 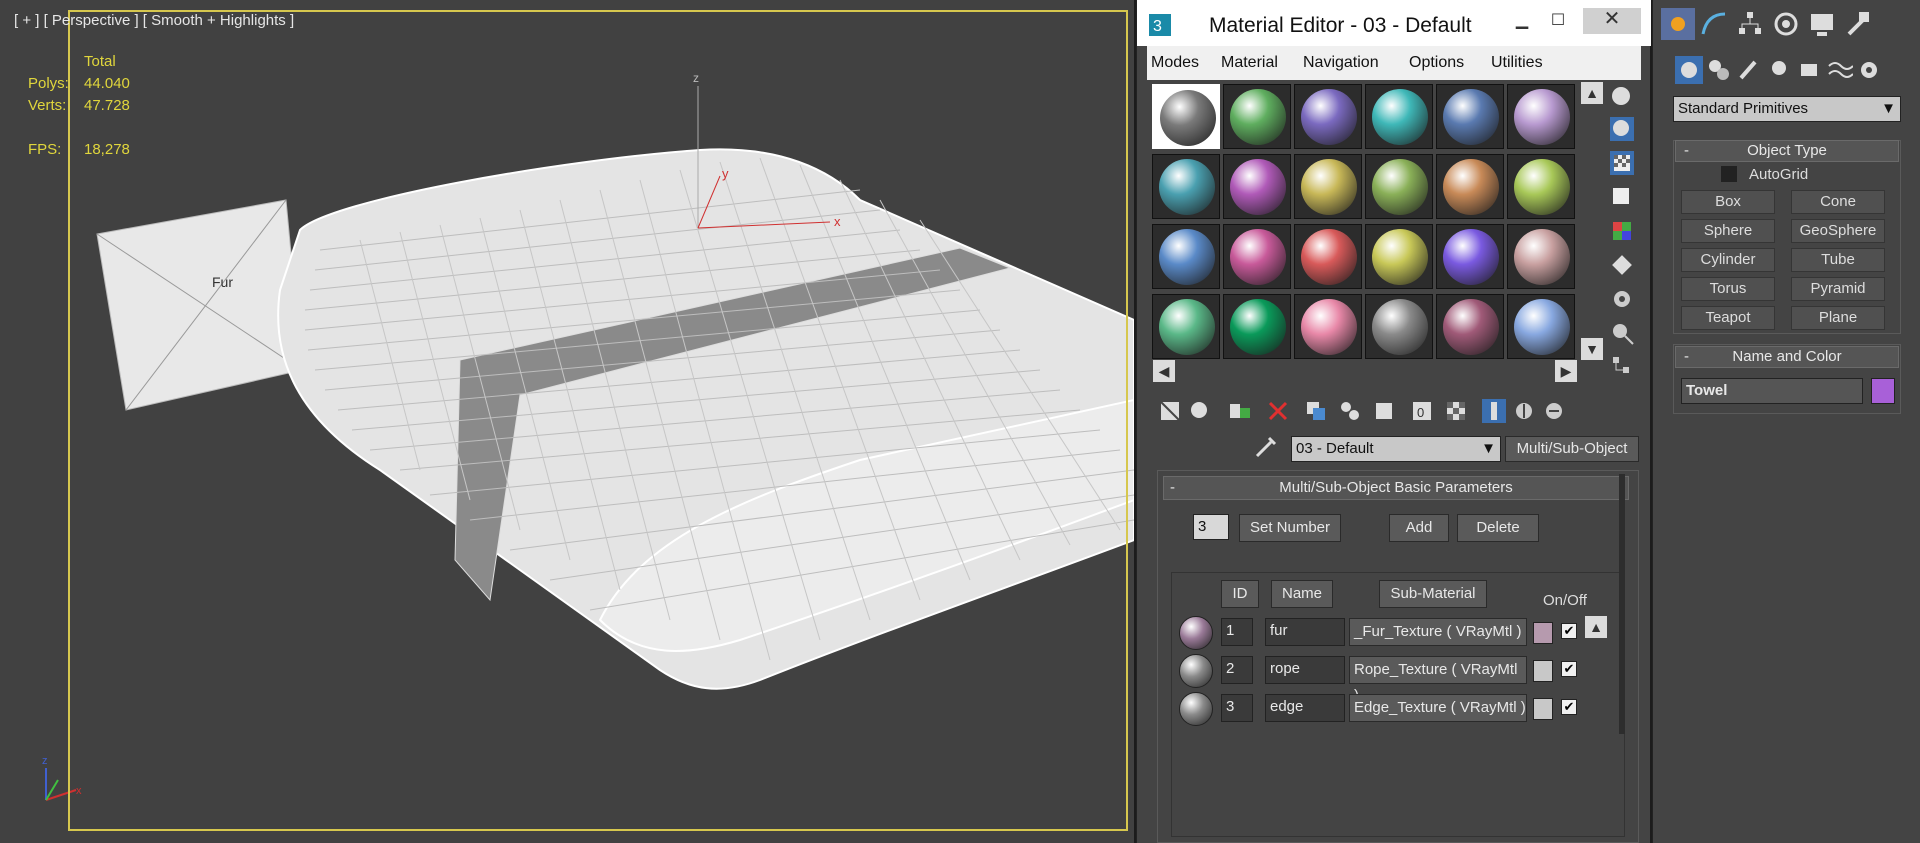 I want to click on set-number-button: Set Number, so click(x=1290, y=528).